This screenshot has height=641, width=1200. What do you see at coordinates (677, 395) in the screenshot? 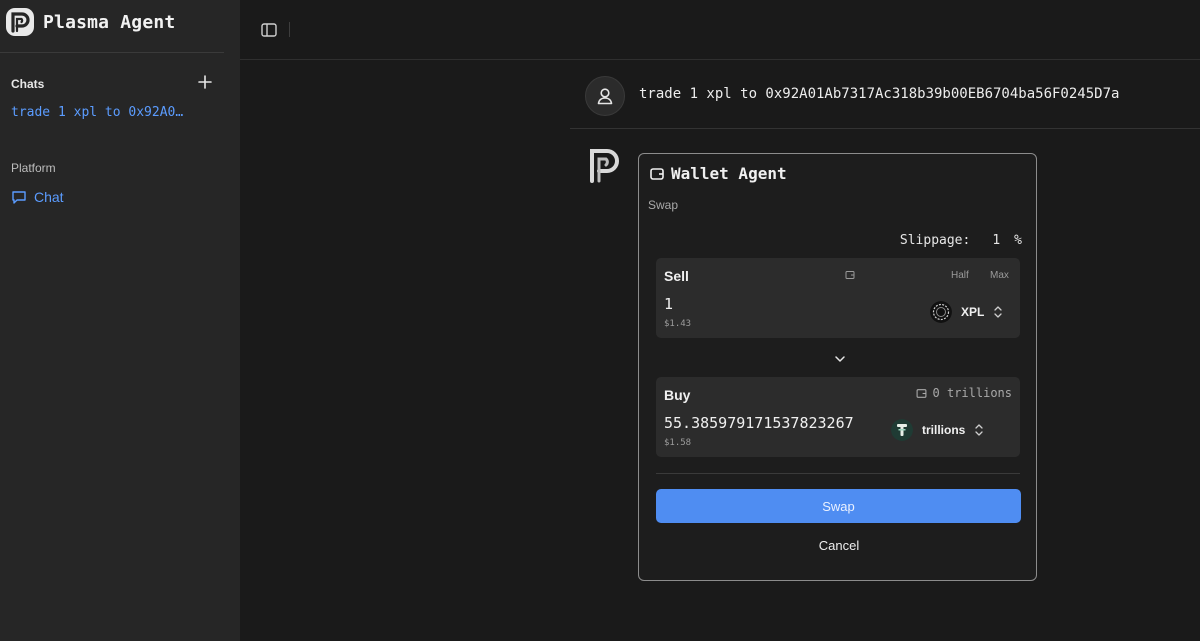
I see `buy-label: Buy` at bounding box center [677, 395].